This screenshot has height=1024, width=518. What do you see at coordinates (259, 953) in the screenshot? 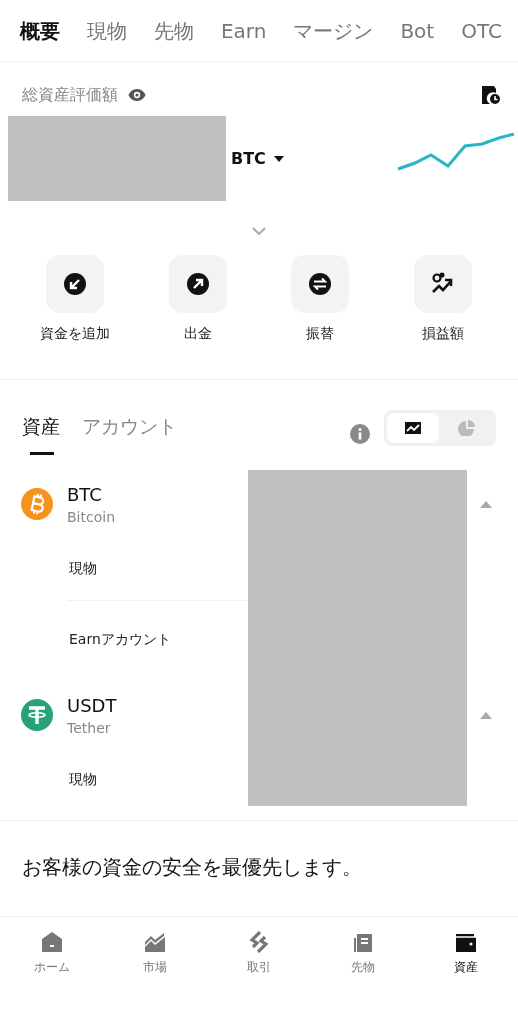
I see `nav-tab: 取引` at bounding box center [259, 953].